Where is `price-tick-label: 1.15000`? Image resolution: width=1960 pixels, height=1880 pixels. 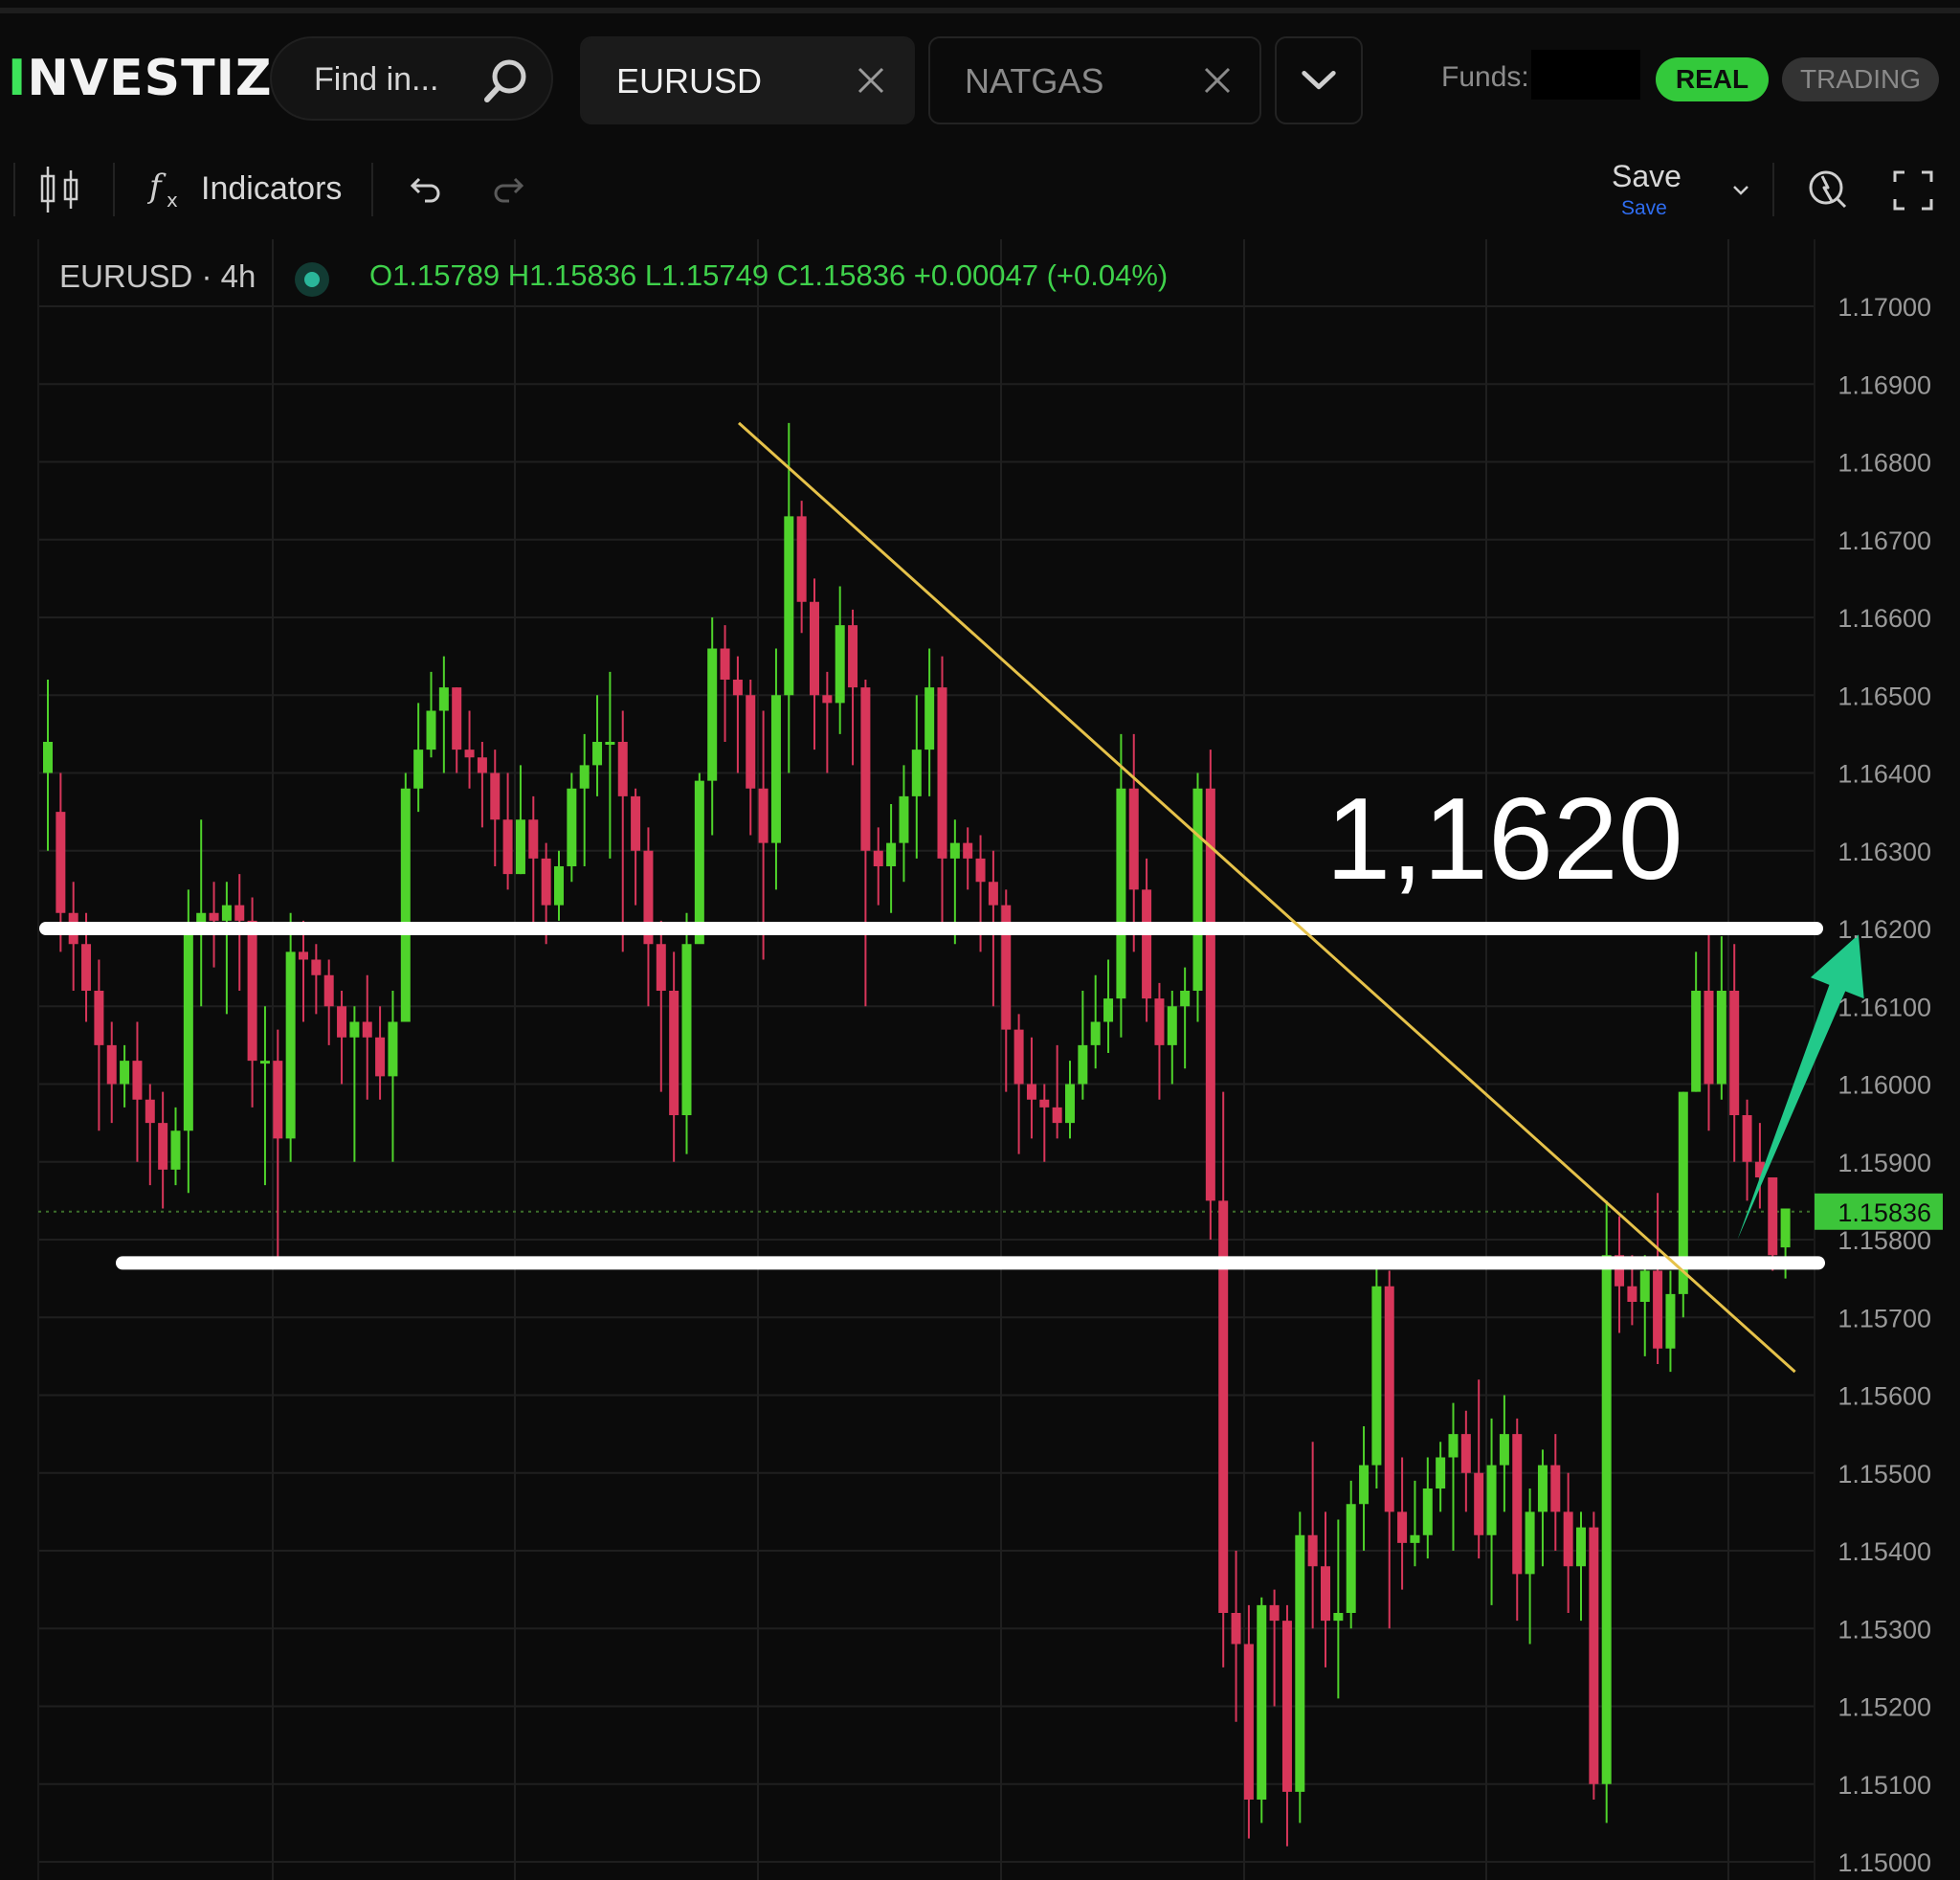
price-tick-label: 1.15000 is located at coordinates (1885, 1862).